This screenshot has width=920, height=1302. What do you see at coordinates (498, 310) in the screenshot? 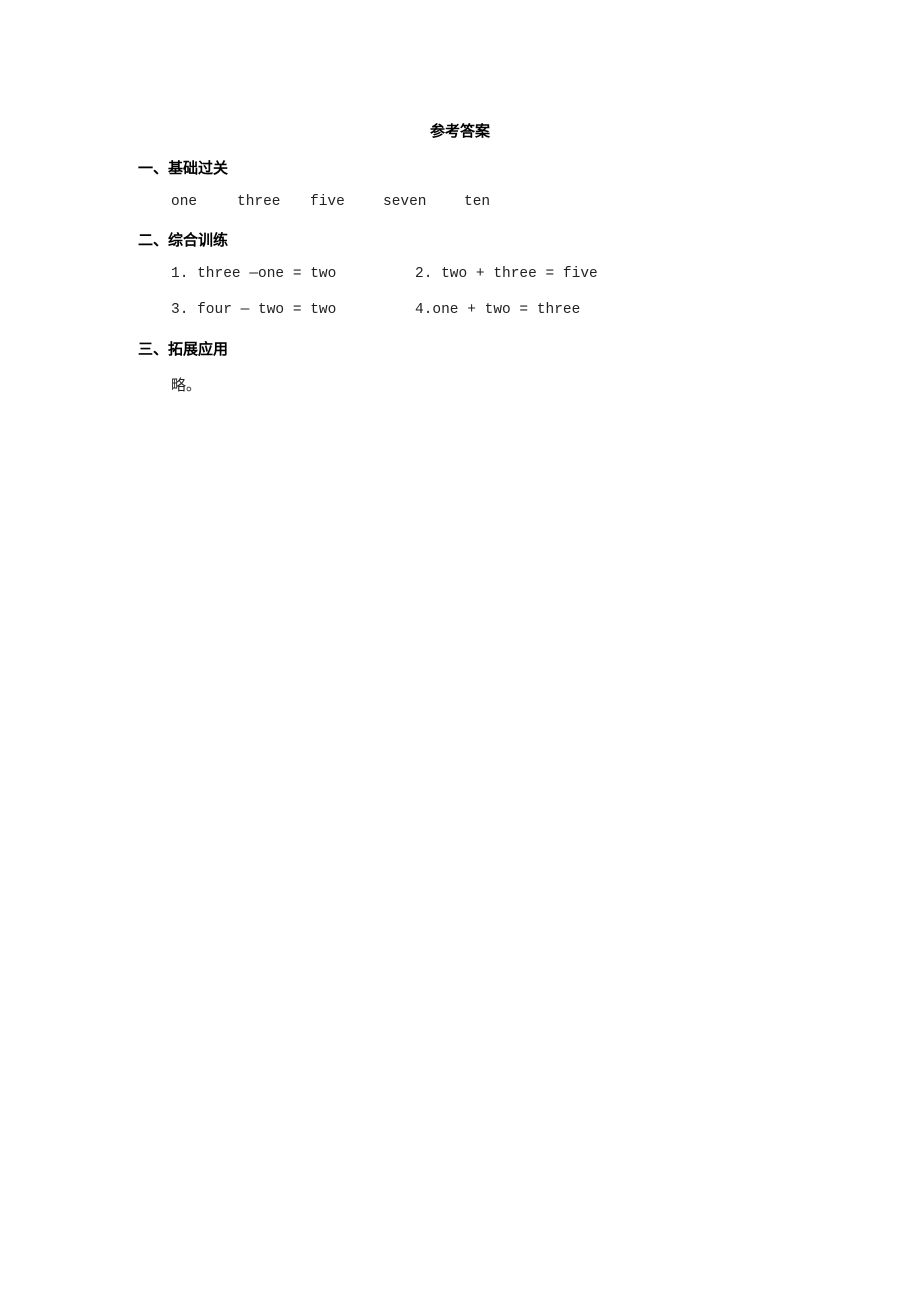
I see `answer-equation: 4.one + two = three` at bounding box center [498, 310].